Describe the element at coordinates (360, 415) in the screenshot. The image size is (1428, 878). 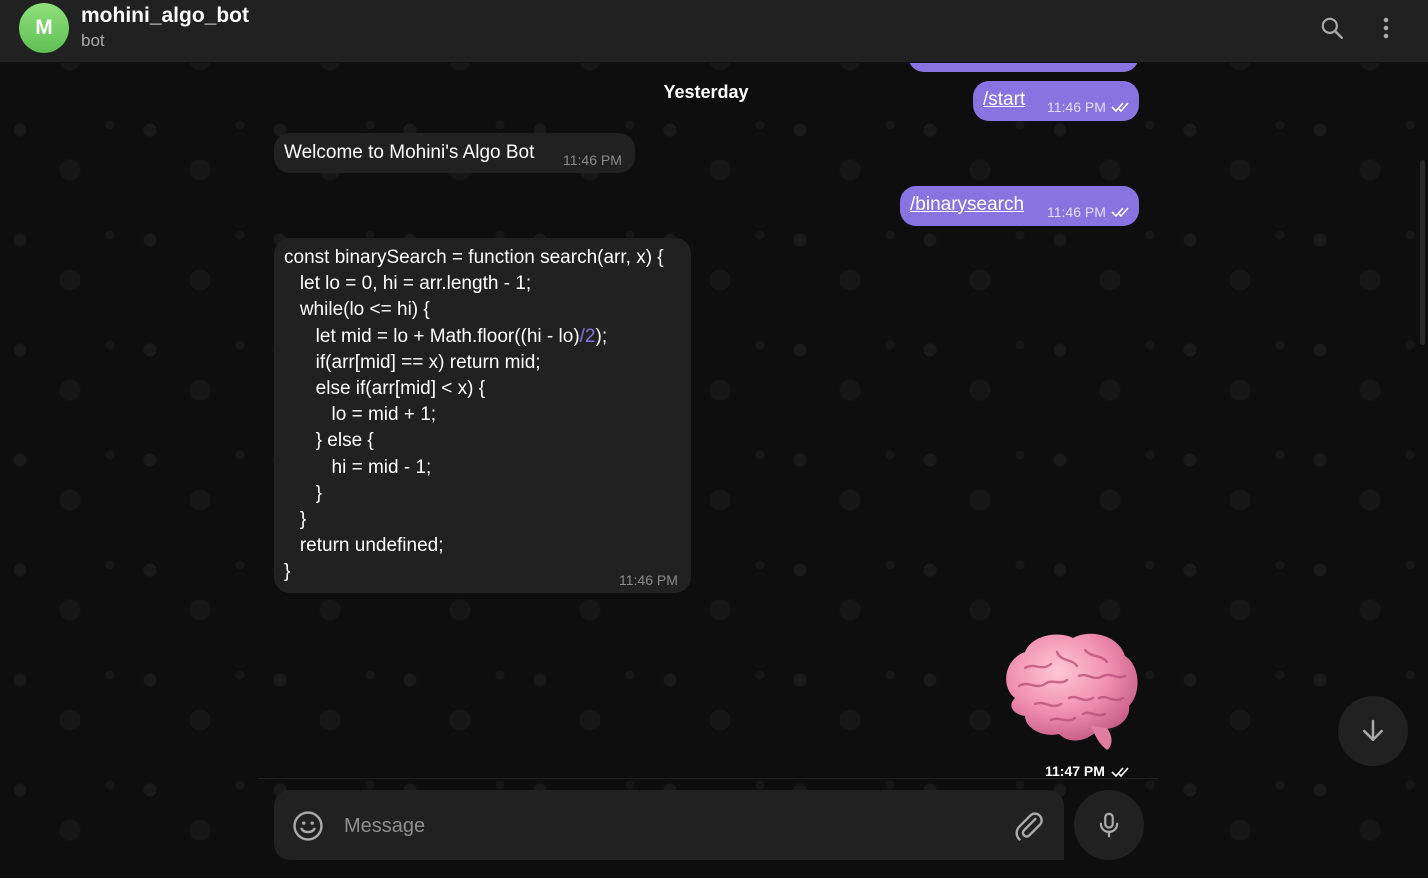
I see `code-line: lo = mid + 1;` at that location.